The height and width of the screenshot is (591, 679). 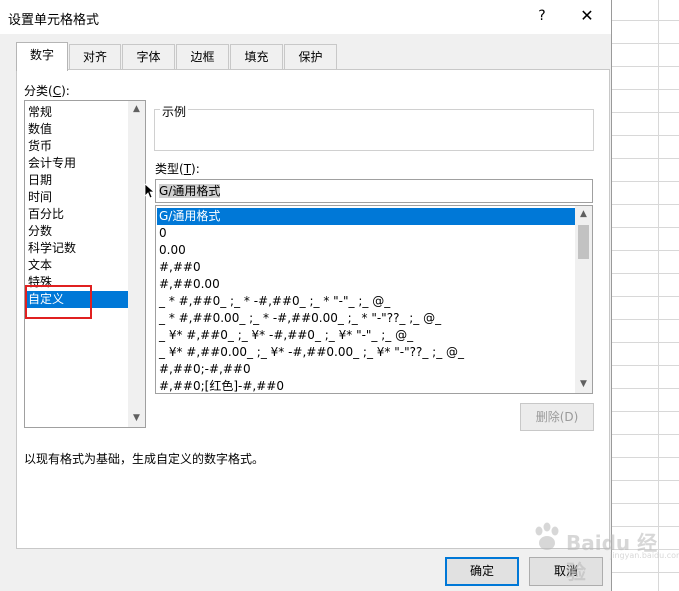 I want to click on delete-button: 删除(D), so click(x=557, y=417).